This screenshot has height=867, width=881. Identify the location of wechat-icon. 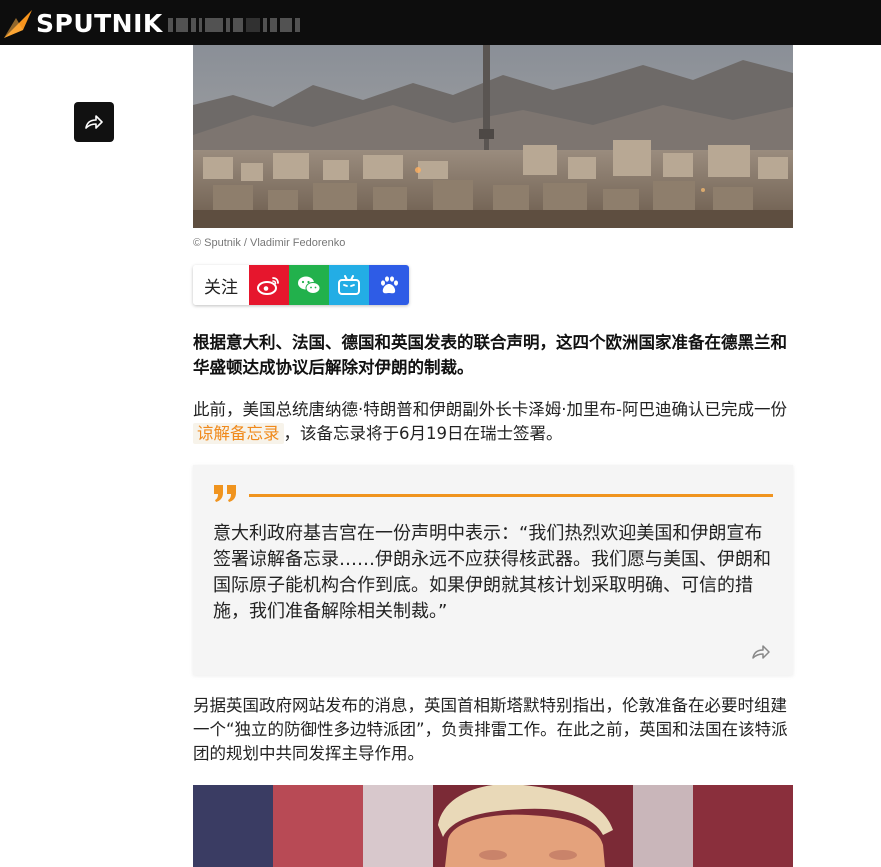
(309, 285).